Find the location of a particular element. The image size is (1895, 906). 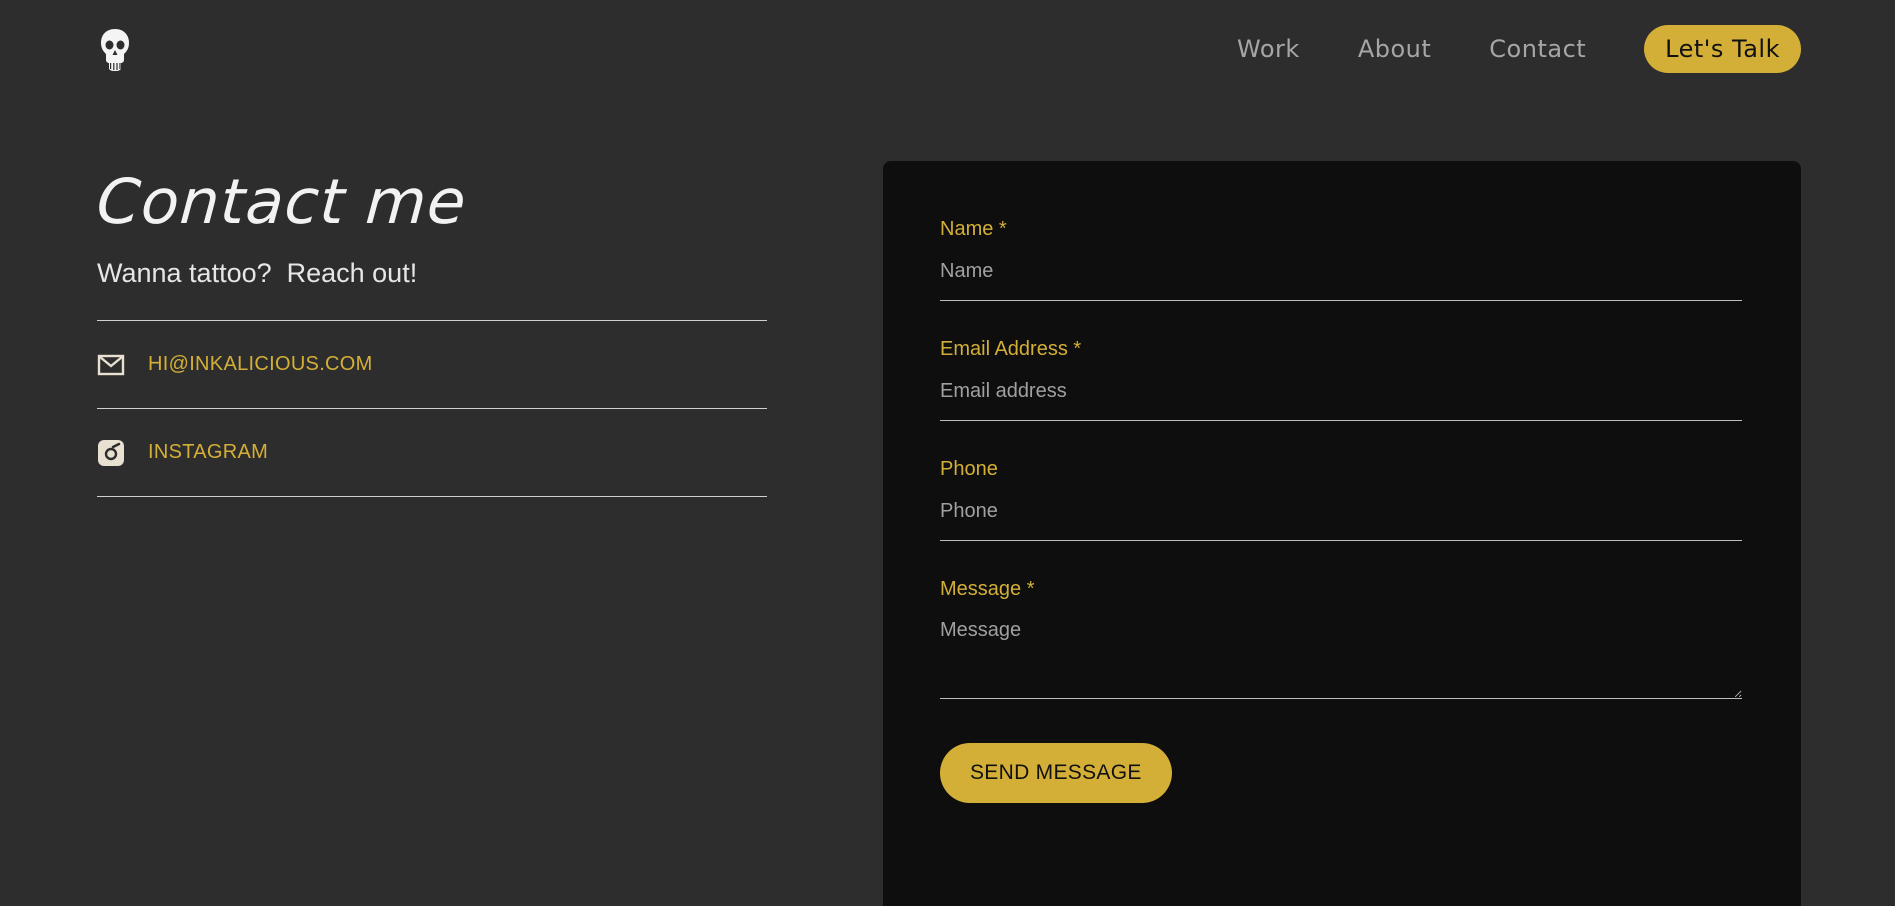

message-field-group: Message * is located at coordinates (1341, 638).